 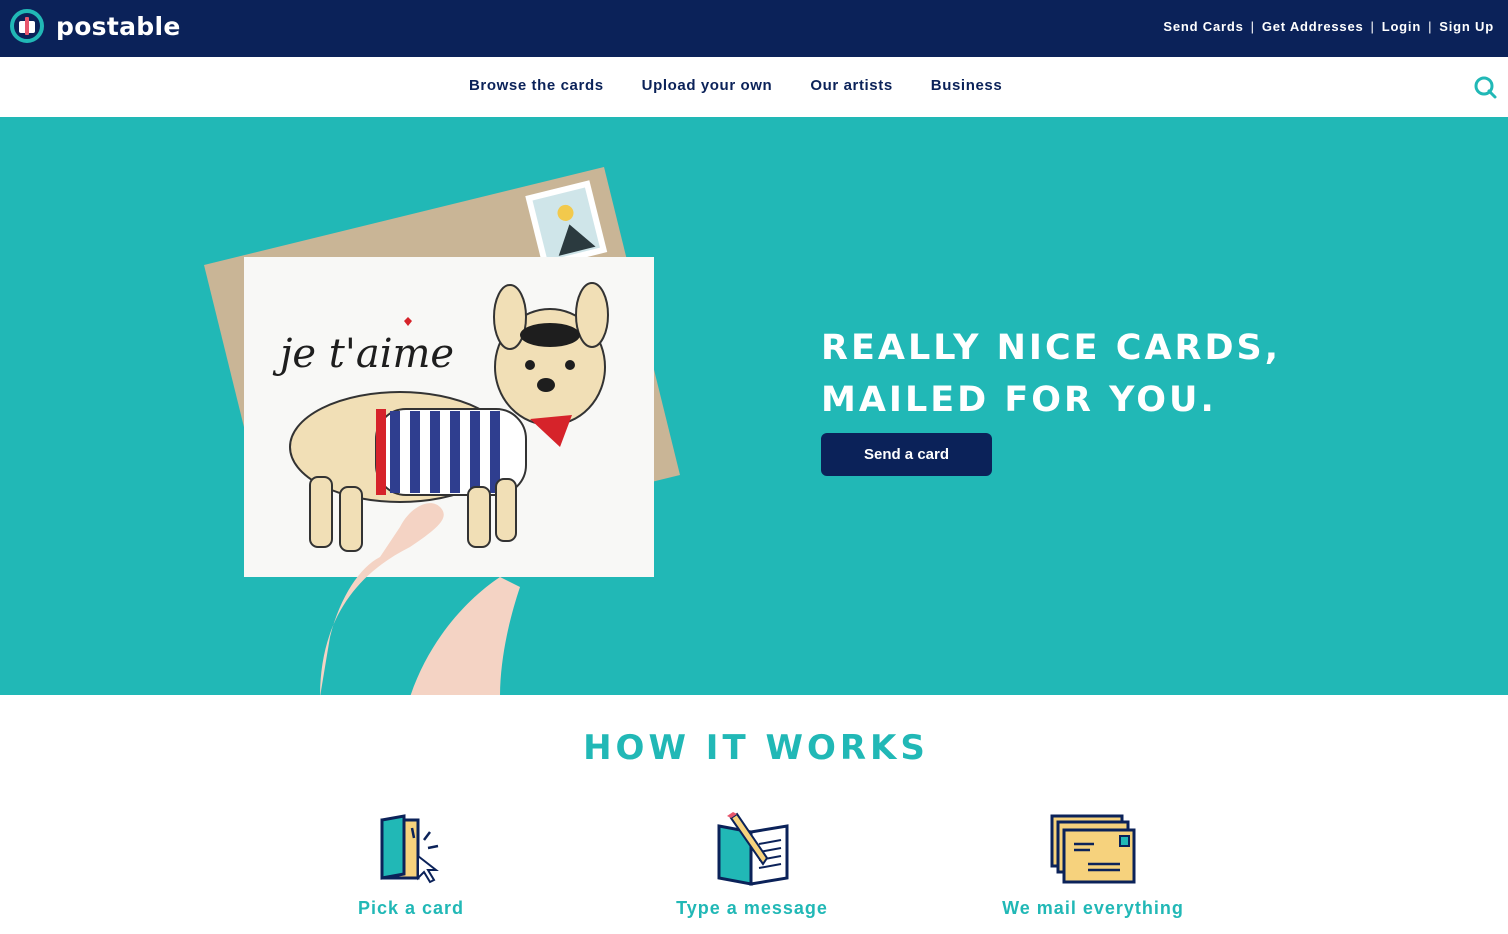 I want to click on step-label: We mail everything, so click(x=1093, y=908).